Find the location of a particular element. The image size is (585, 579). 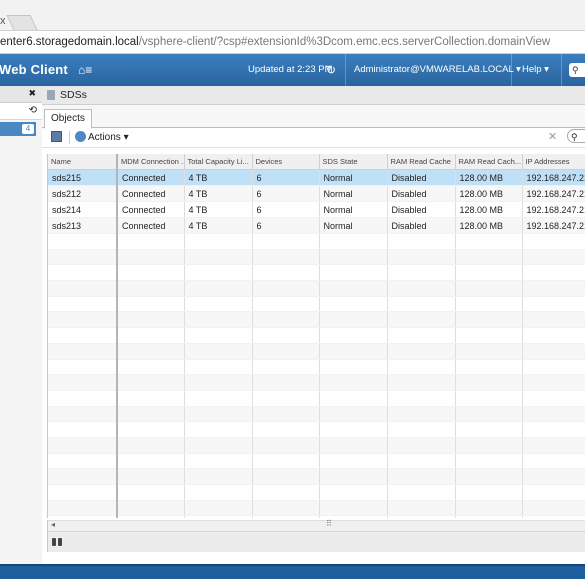

horizontal-scrollbar: ◂ ⠿ is located at coordinates (316, 525).